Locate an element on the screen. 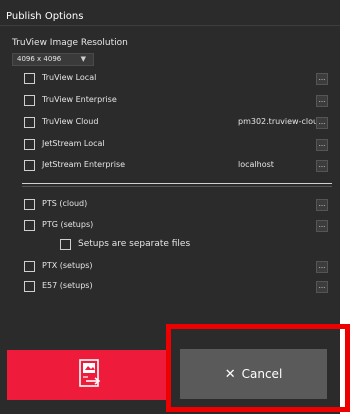 The width and height of the screenshot is (357, 414). checkbox-e57 is located at coordinates (29, 286).